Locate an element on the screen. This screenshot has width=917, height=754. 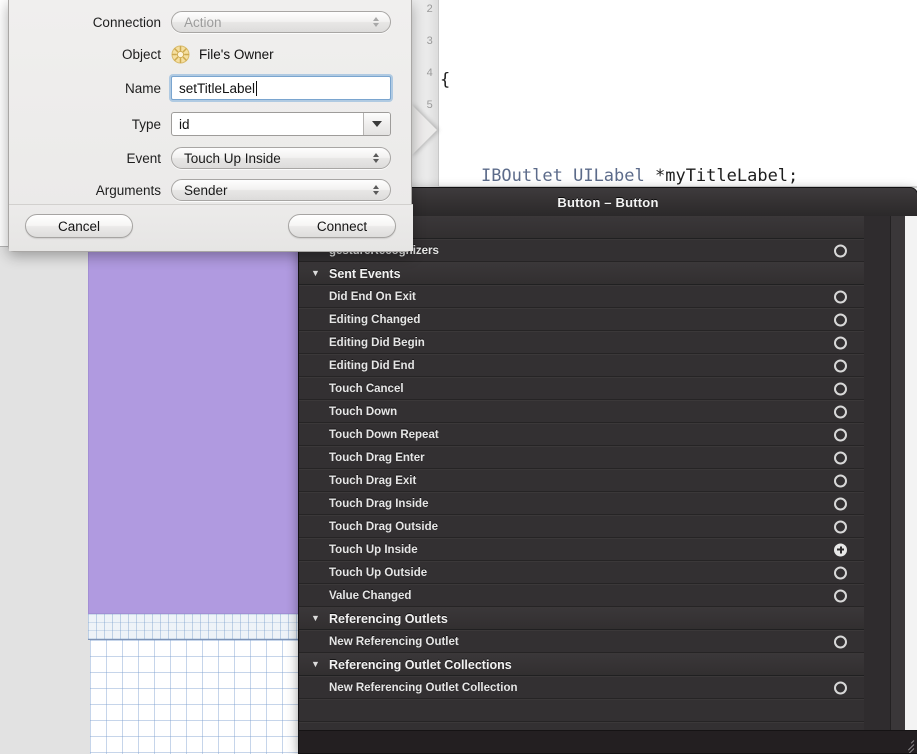
arguments-popup-button: Sender is located at coordinates (281, 190).